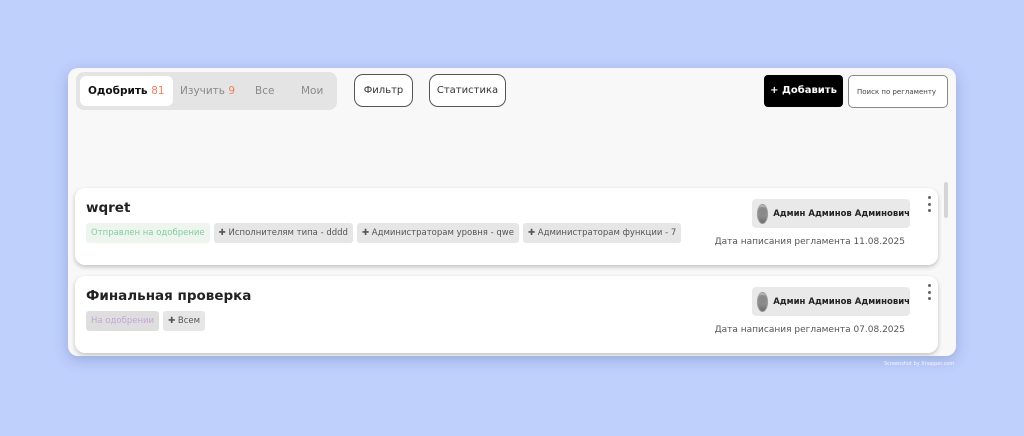 The image size is (1024, 436). Describe the element at coordinates (809, 242) in the screenshot. I see `date-label: Дата написания регламента 11.08.2025` at that location.